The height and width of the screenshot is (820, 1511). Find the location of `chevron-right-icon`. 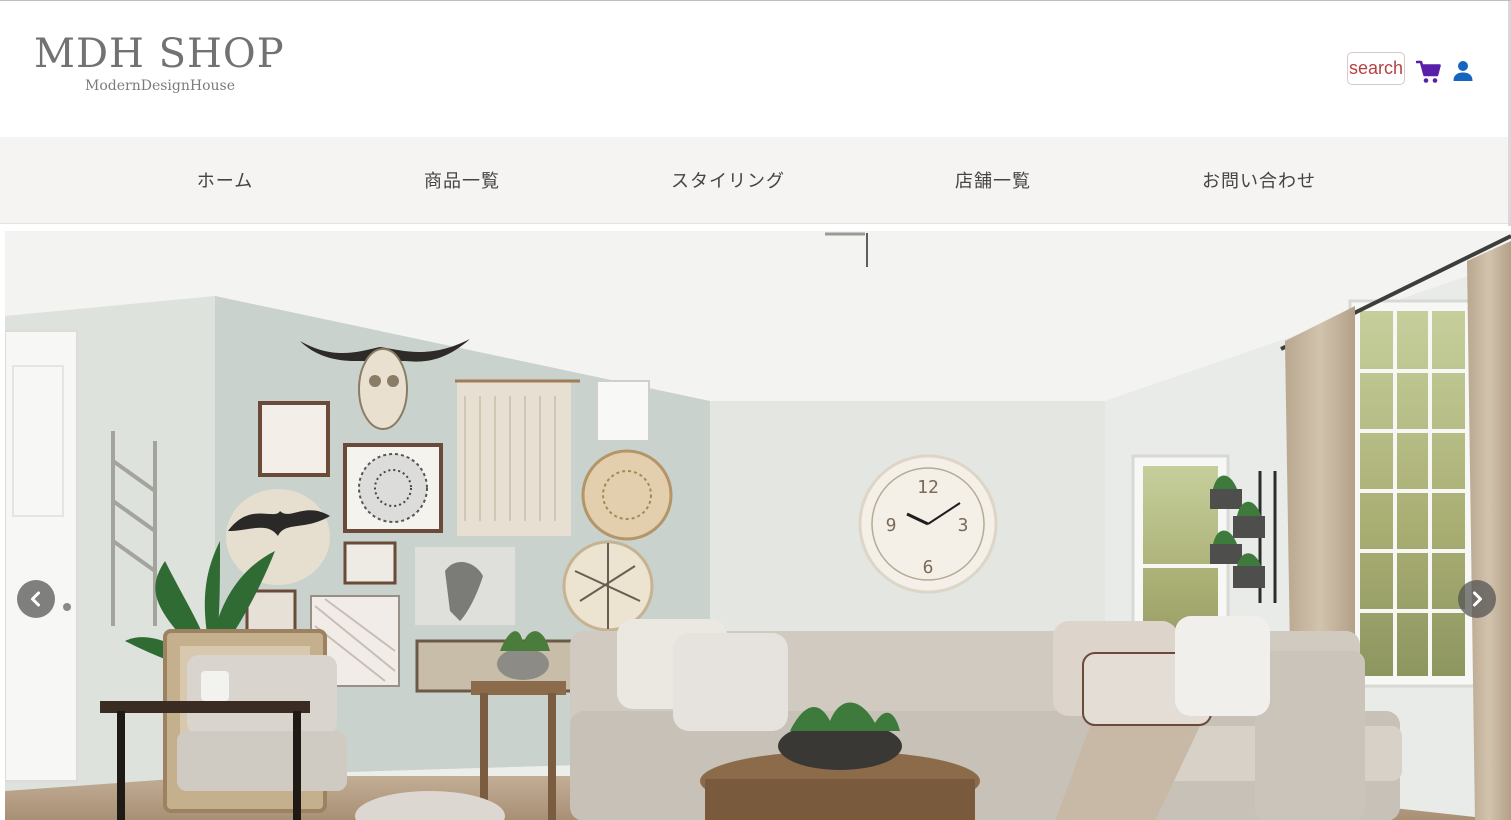

chevron-right-icon is located at coordinates (1477, 599).